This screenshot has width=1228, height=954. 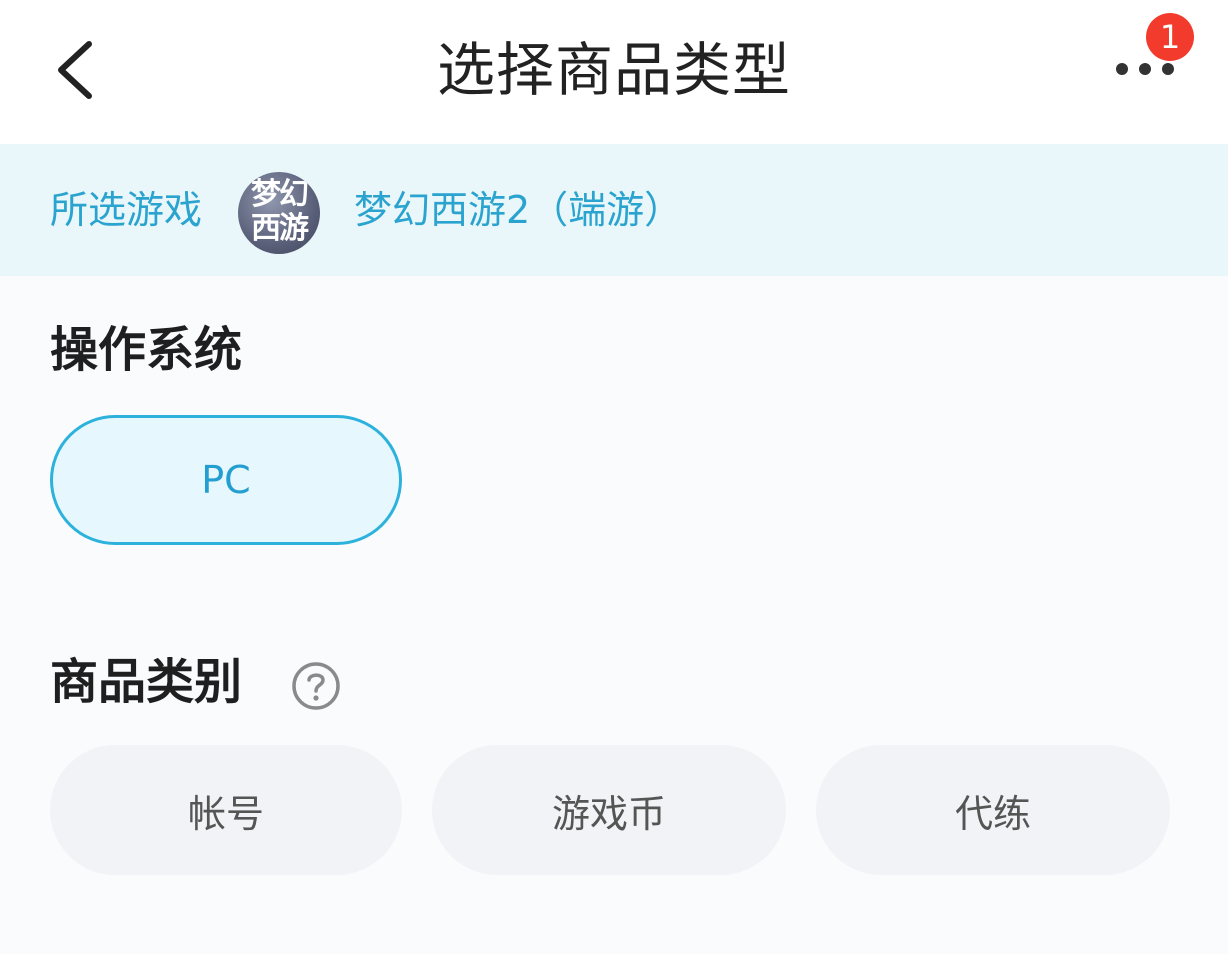 What do you see at coordinates (993, 810) in the screenshot?
I see `category-option-boosting: 代练` at bounding box center [993, 810].